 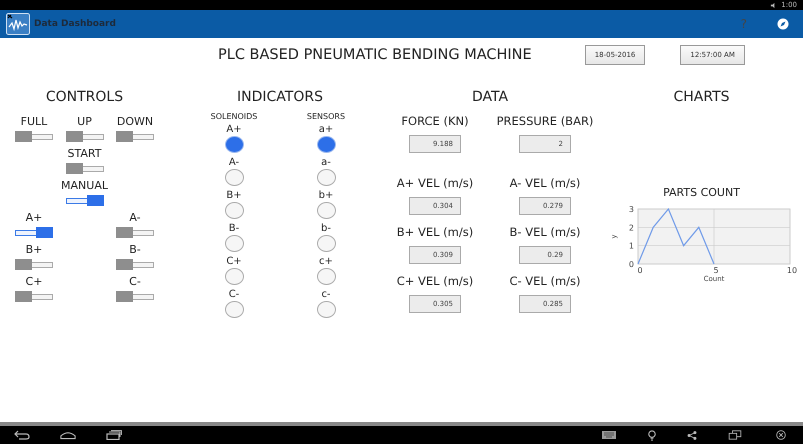 What do you see at coordinates (791, 270) in the screenshot?
I see `x-tick-label: 10` at bounding box center [791, 270].